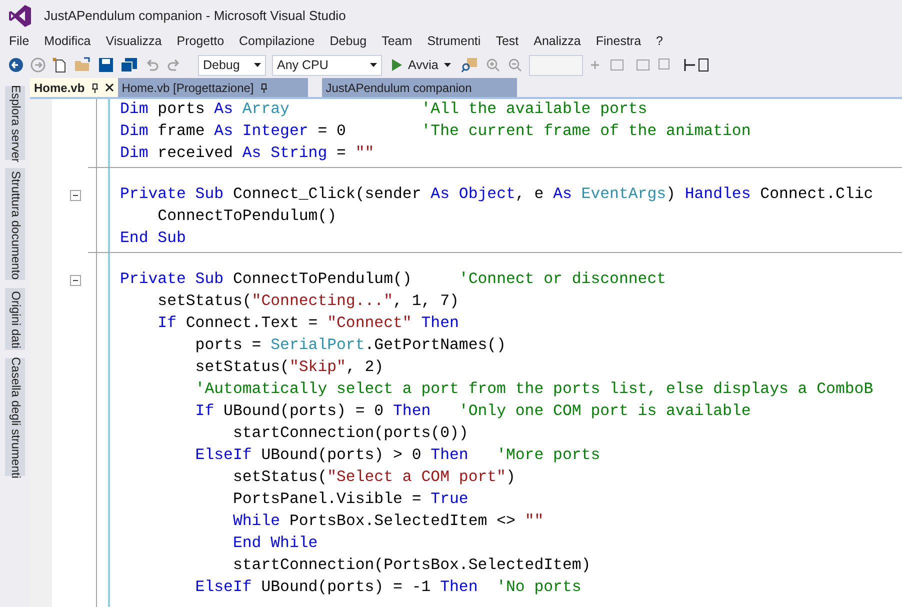 This screenshot has height=607, width=902. Describe the element at coordinates (153, 239) in the screenshot. I see `code-line: End Sub` at that location.